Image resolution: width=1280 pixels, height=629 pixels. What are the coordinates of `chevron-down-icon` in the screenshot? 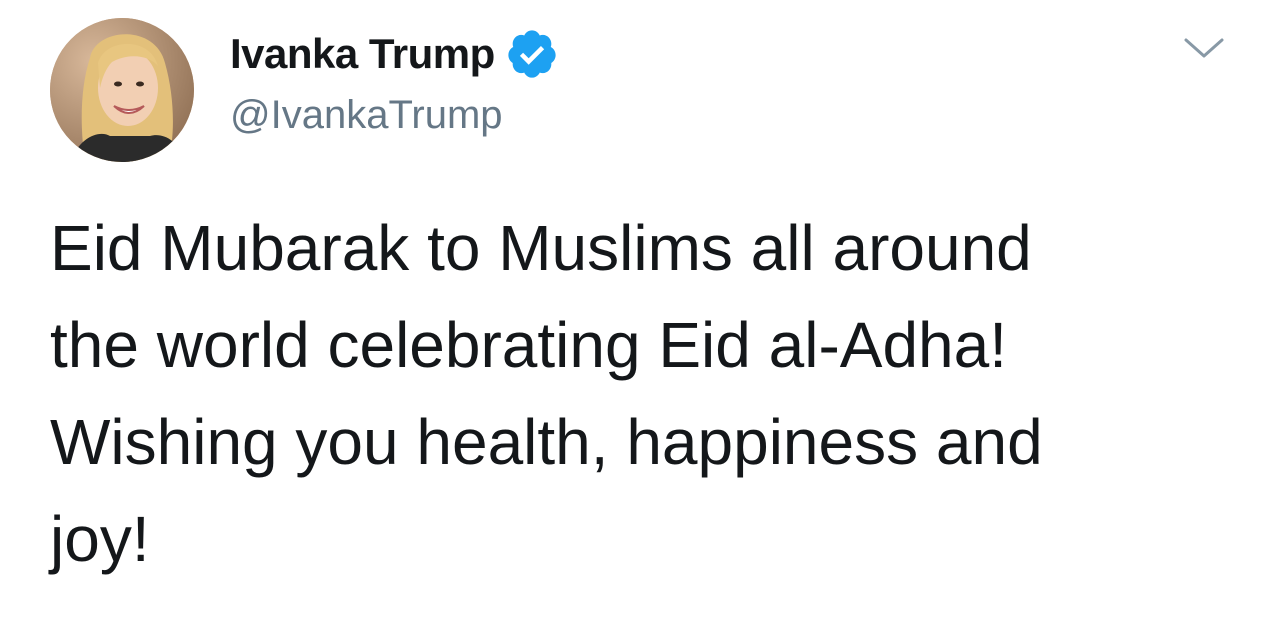 It's located at (1204, 48).